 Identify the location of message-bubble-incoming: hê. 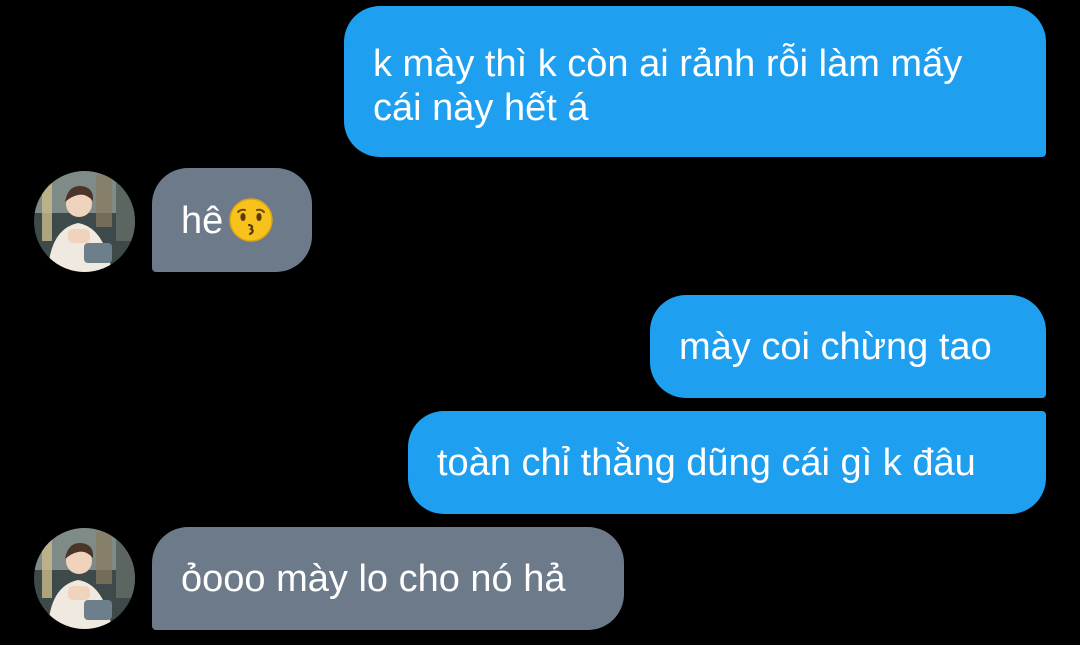
(232, 220).